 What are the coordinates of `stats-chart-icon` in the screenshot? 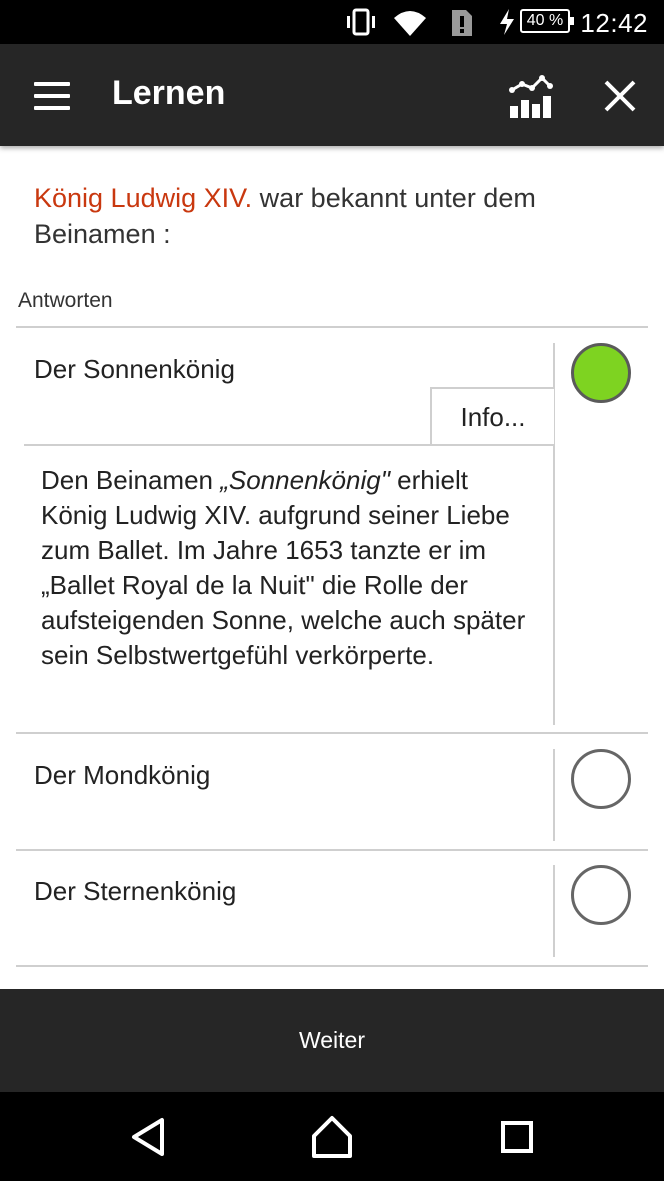 It's located at (531, 96).